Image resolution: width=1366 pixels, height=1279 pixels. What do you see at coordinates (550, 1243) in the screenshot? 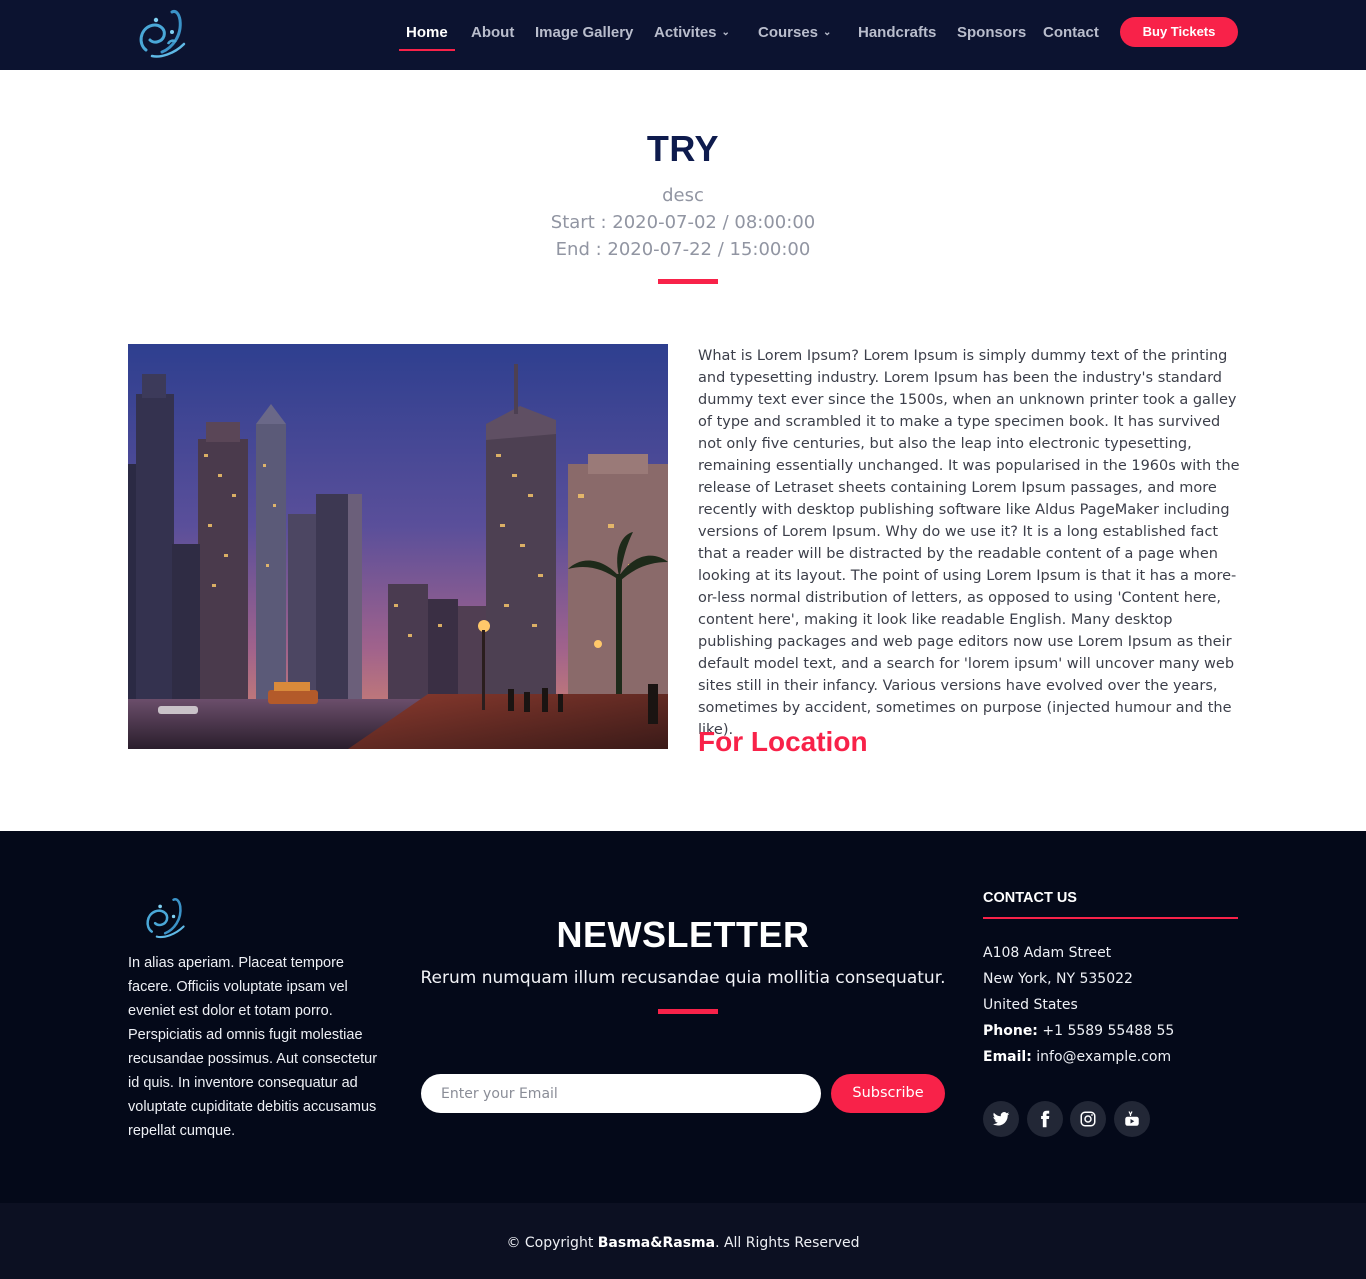
I see `copyright-prefix: © Copyright` at bounding box center [550, 1243].